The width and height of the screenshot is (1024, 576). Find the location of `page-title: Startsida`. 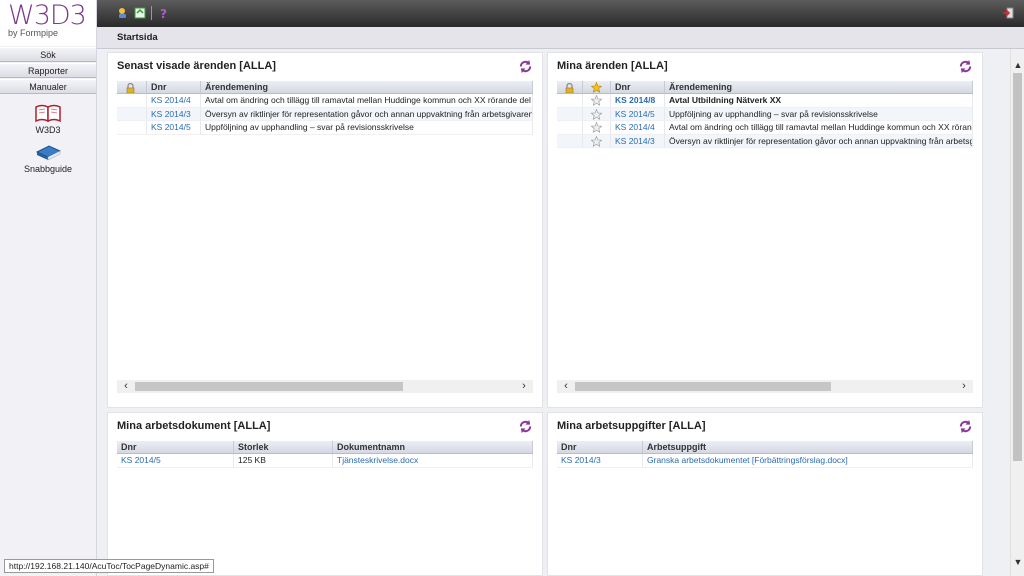

page-title: Startsida is located at coordinates (137, 37).